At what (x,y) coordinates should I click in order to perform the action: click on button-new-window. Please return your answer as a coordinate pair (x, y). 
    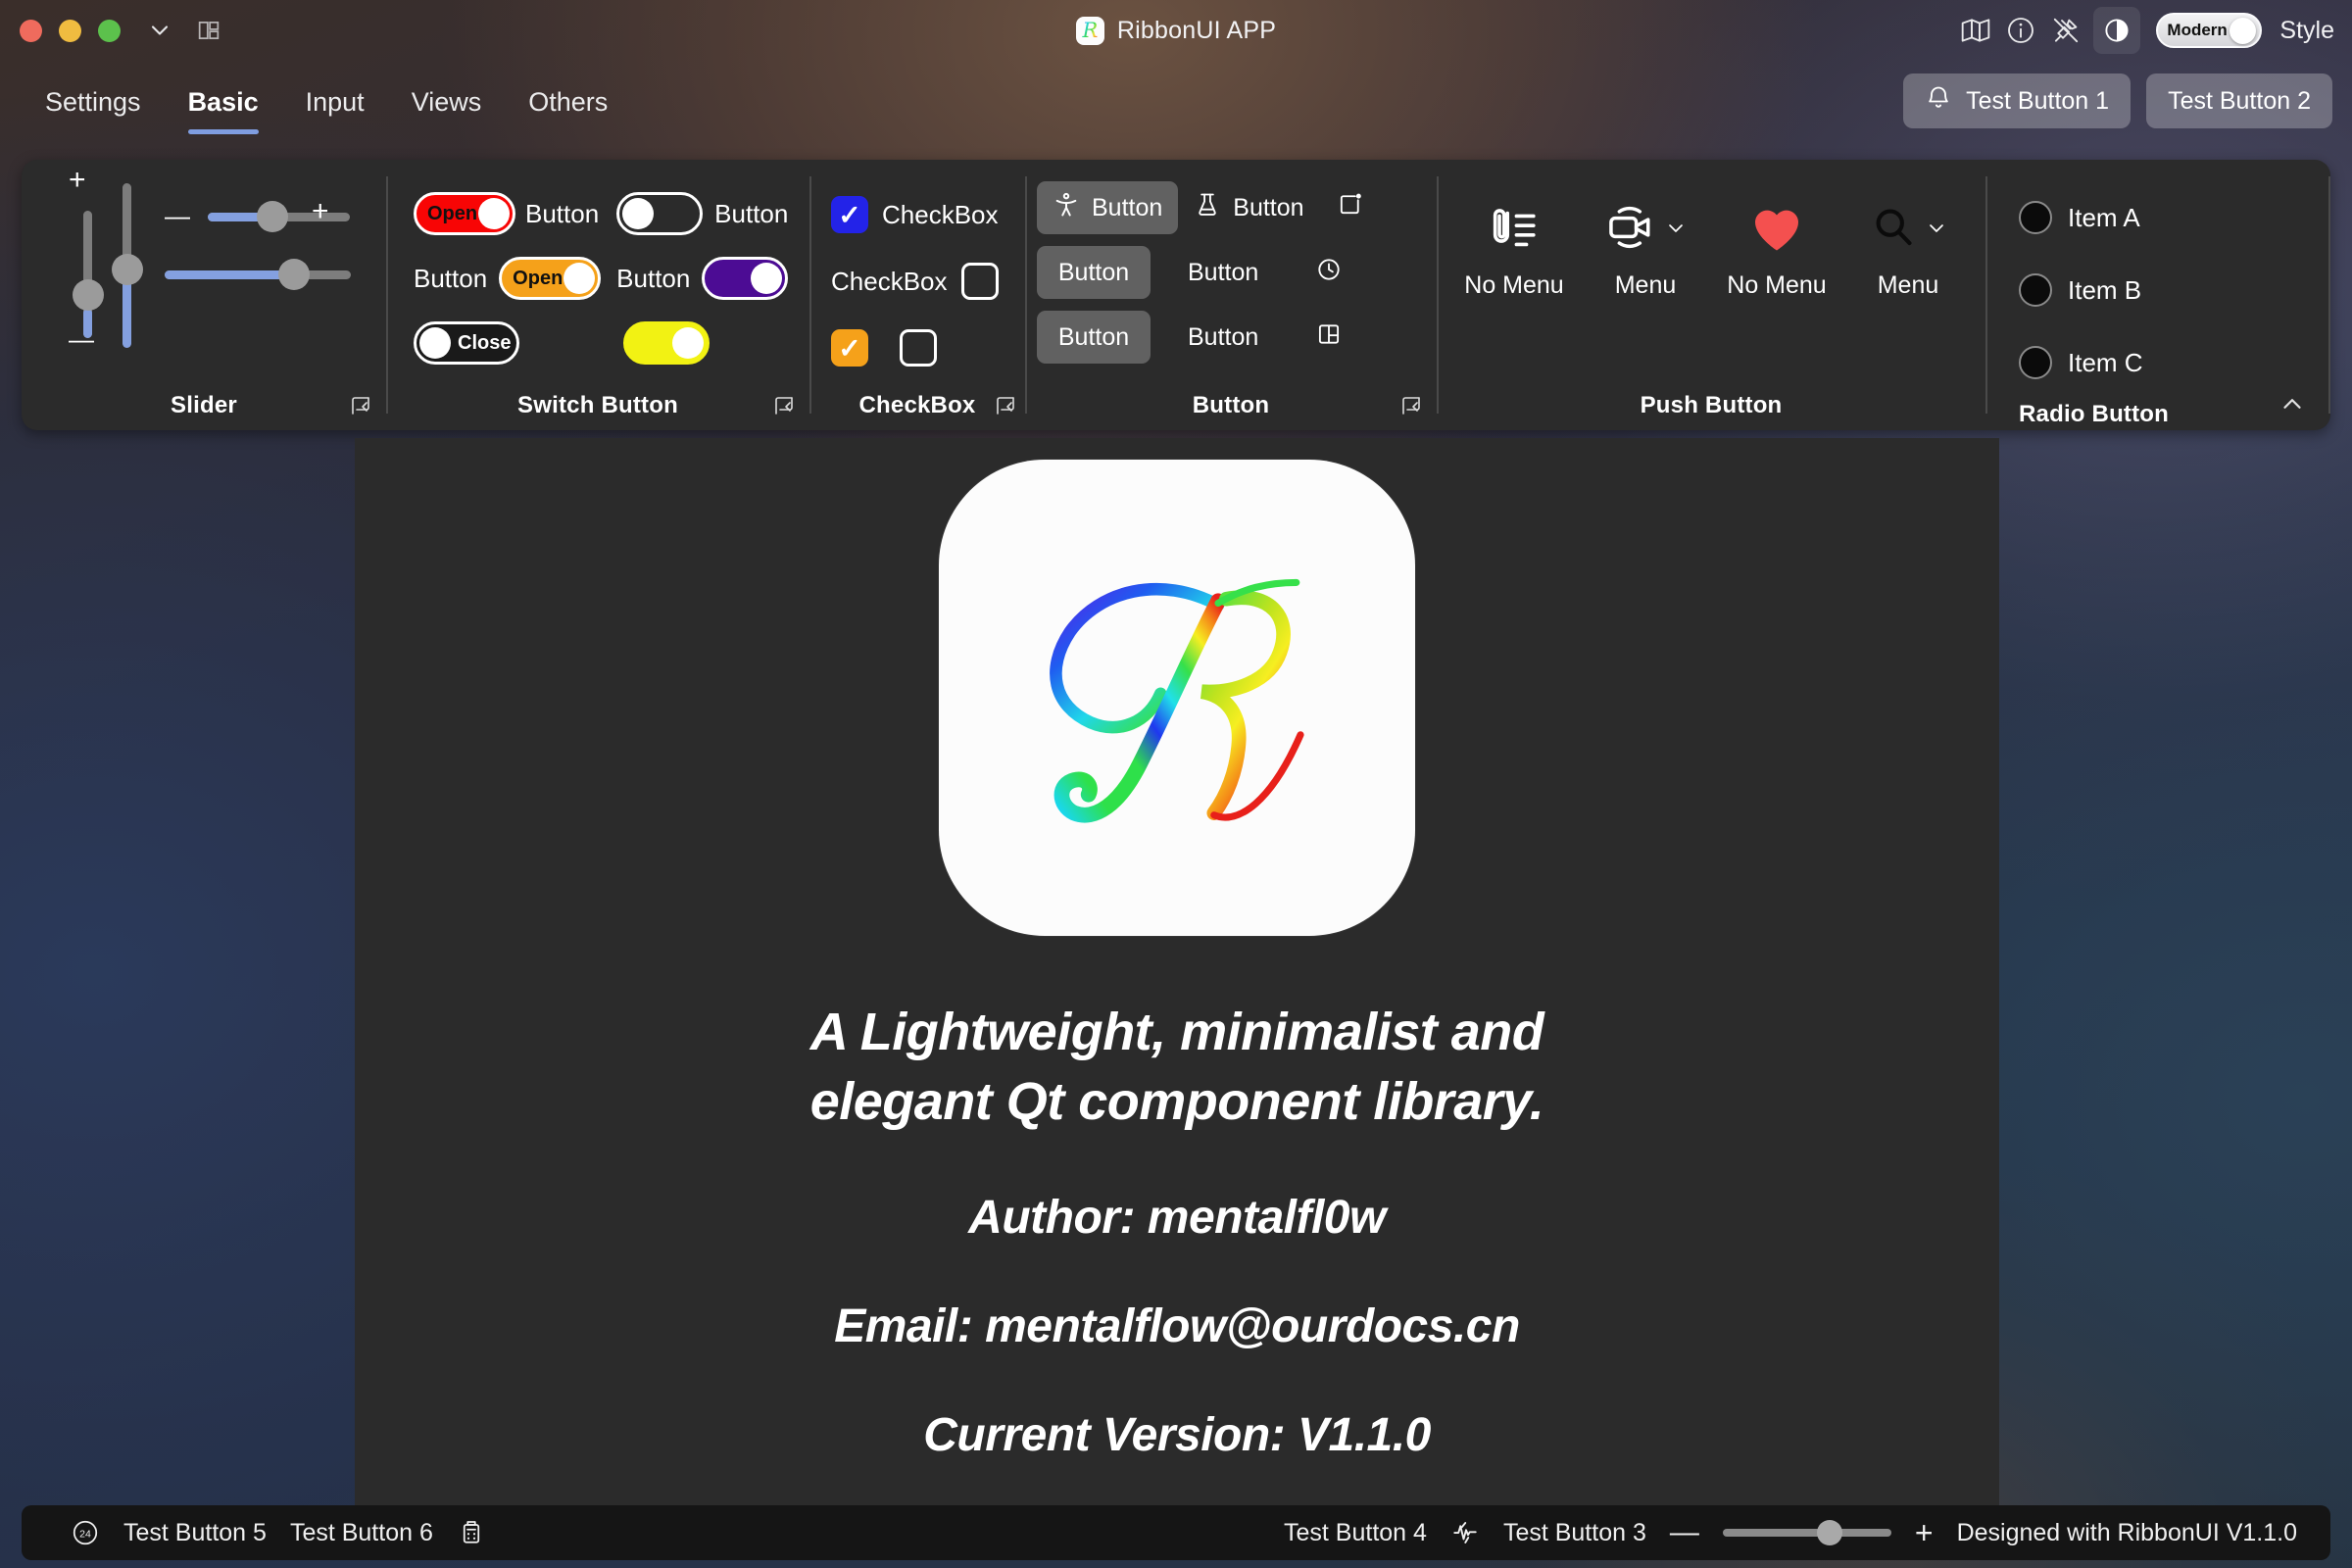
    Looking at the image, I should click on (1349, 207).